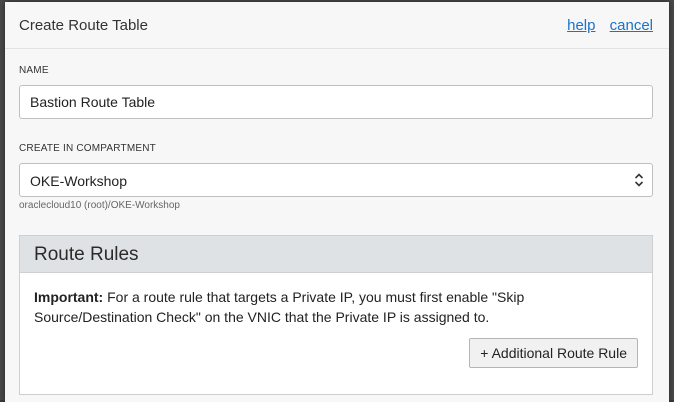 The height and width of the screenshot is (402, 674). I want to click on dialog-header: Create Route Table help cancel, so click(337, 25).